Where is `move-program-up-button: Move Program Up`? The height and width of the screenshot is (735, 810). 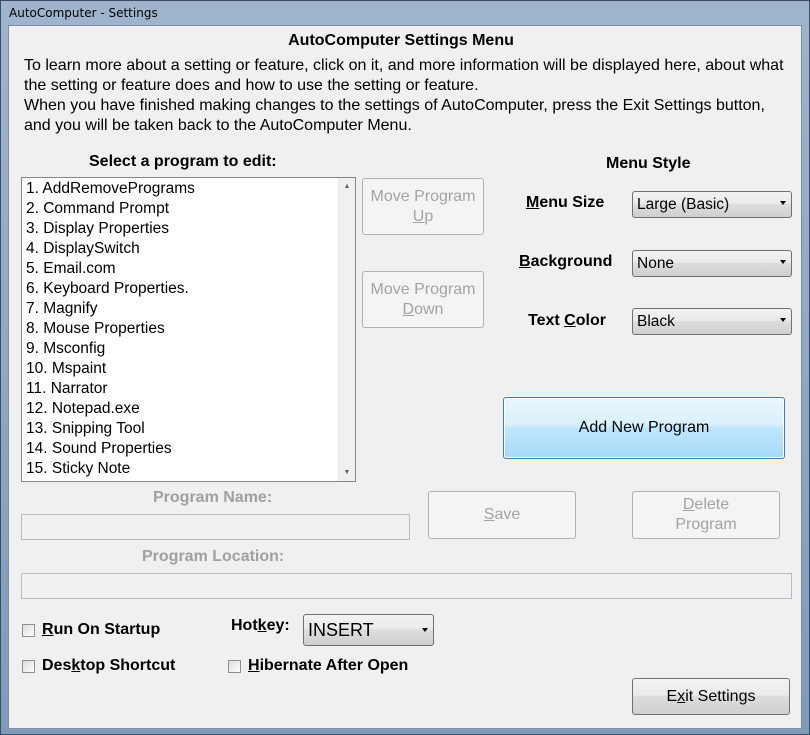
move-program-up-button: Move Program Up is located at coordinates (423, 206).